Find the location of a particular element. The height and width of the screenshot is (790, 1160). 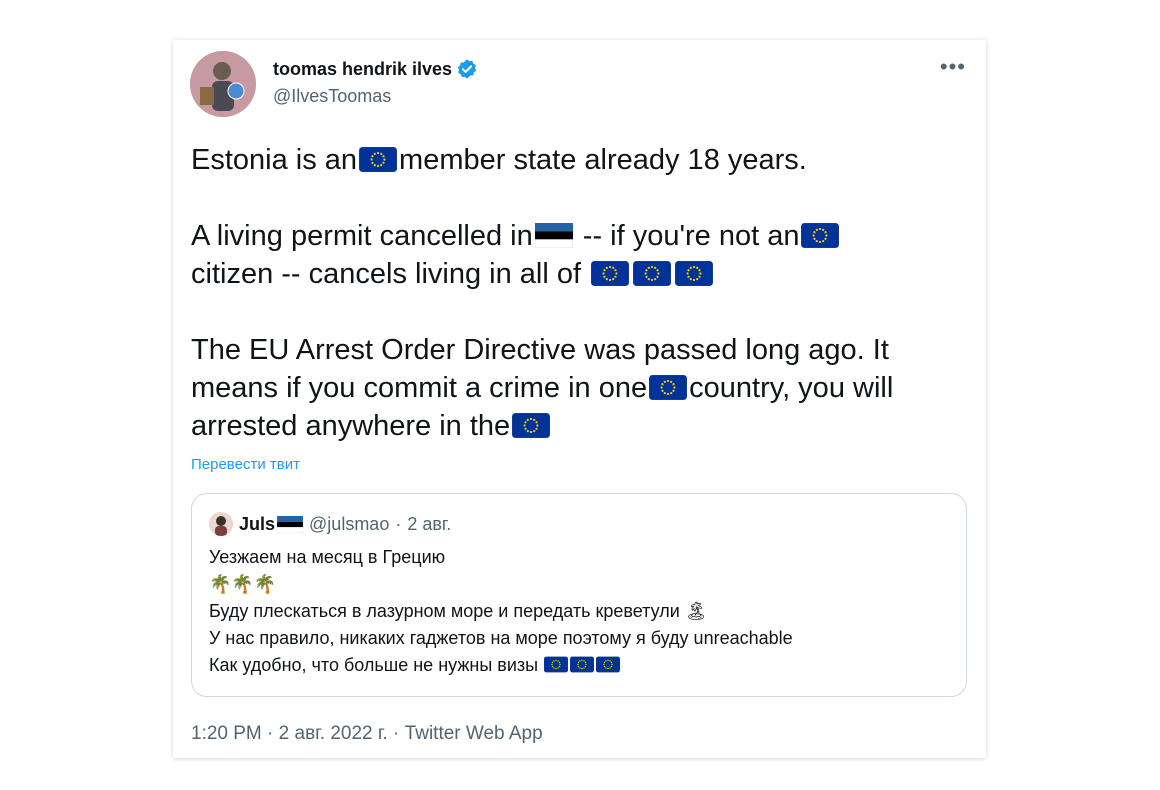

author-handle: @IlvesToomas is located at coordinates (332, 96).